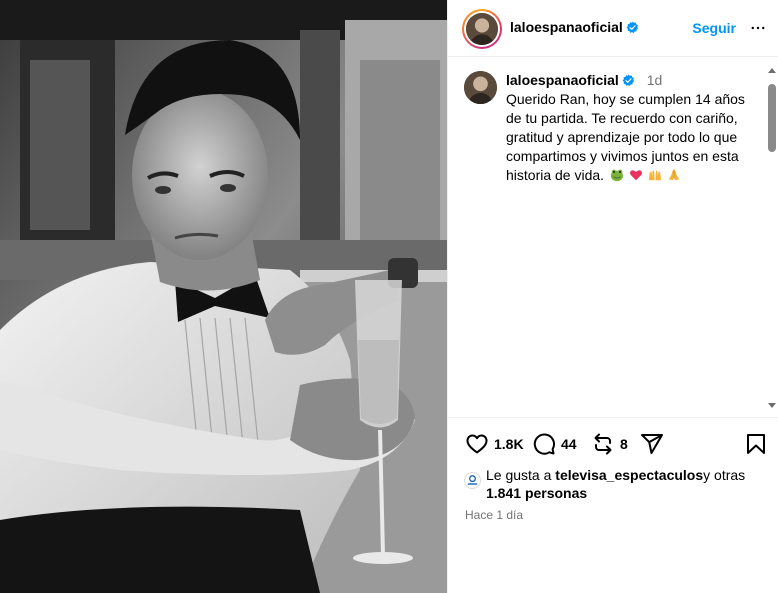  What do you see at coordinates (624, 444) in the screenshot?
I see `reposts-count: 8` at bounding box center [624, 444].